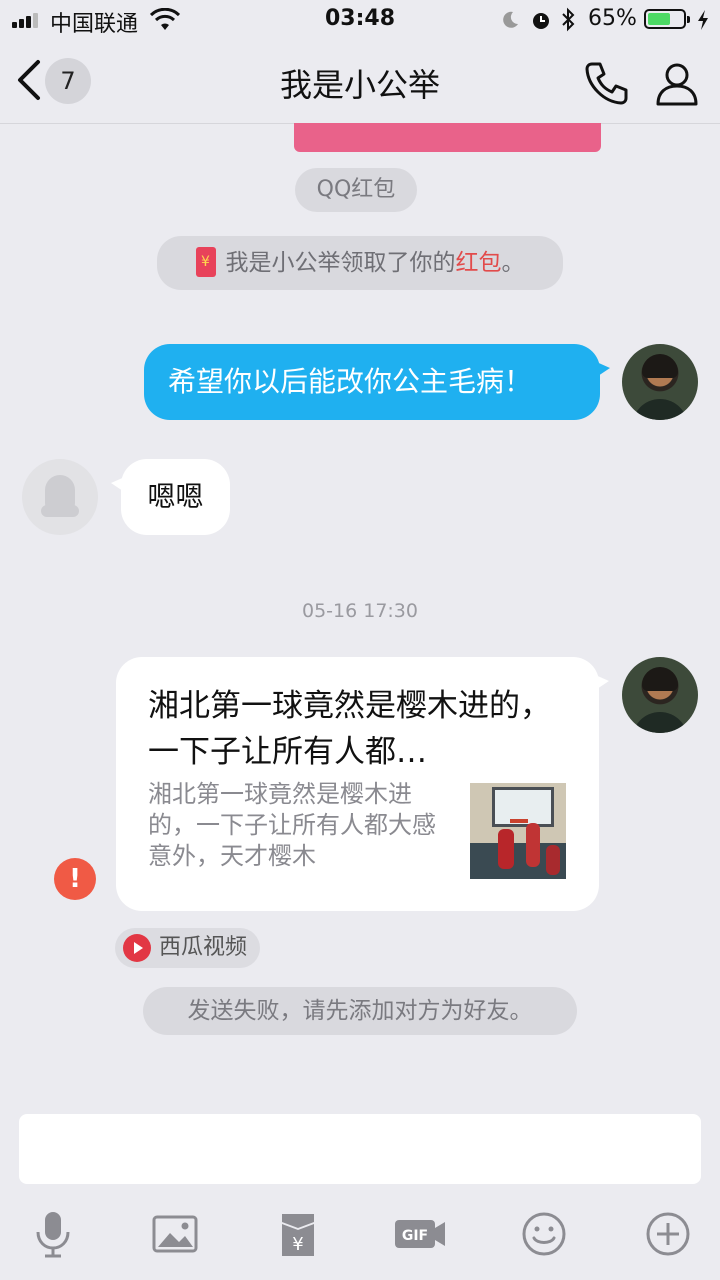 The image size is (720, 1280). Describe the element at coordinates (677, 83) in the screenshot. I see `person-icon` at that location.